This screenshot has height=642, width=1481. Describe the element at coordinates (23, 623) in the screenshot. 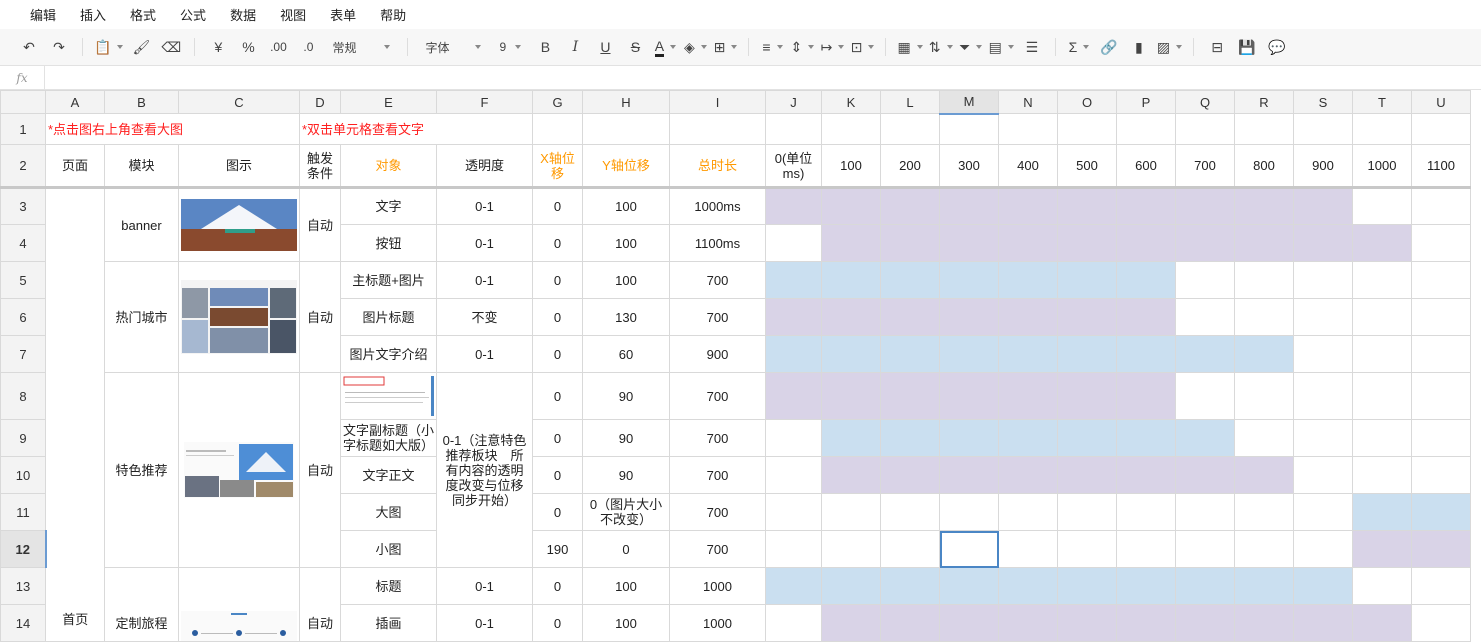

I see `row-header-14: 14` at that location.